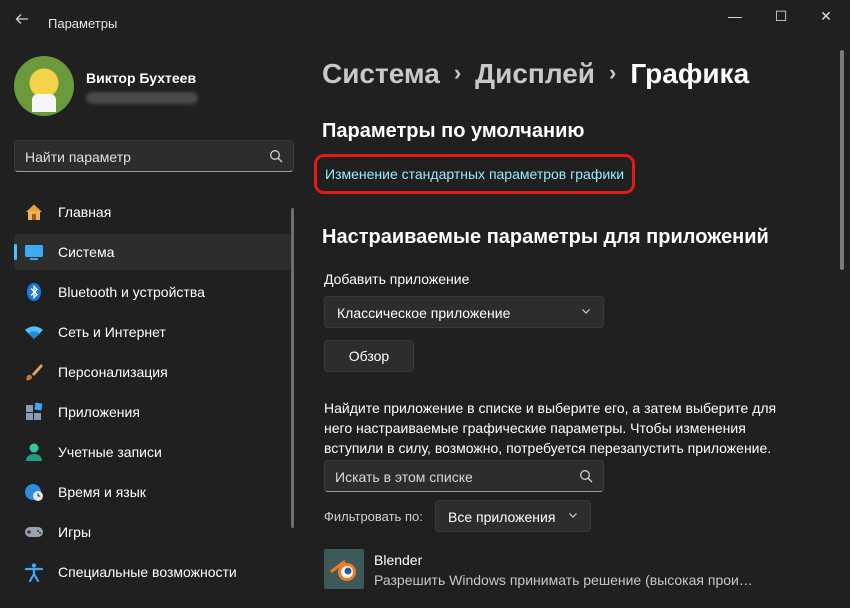 This screenshot has height=608, width=850. I want to click on section-title-custom: Настраиваемые параметры для приложений, so click(545, 237).